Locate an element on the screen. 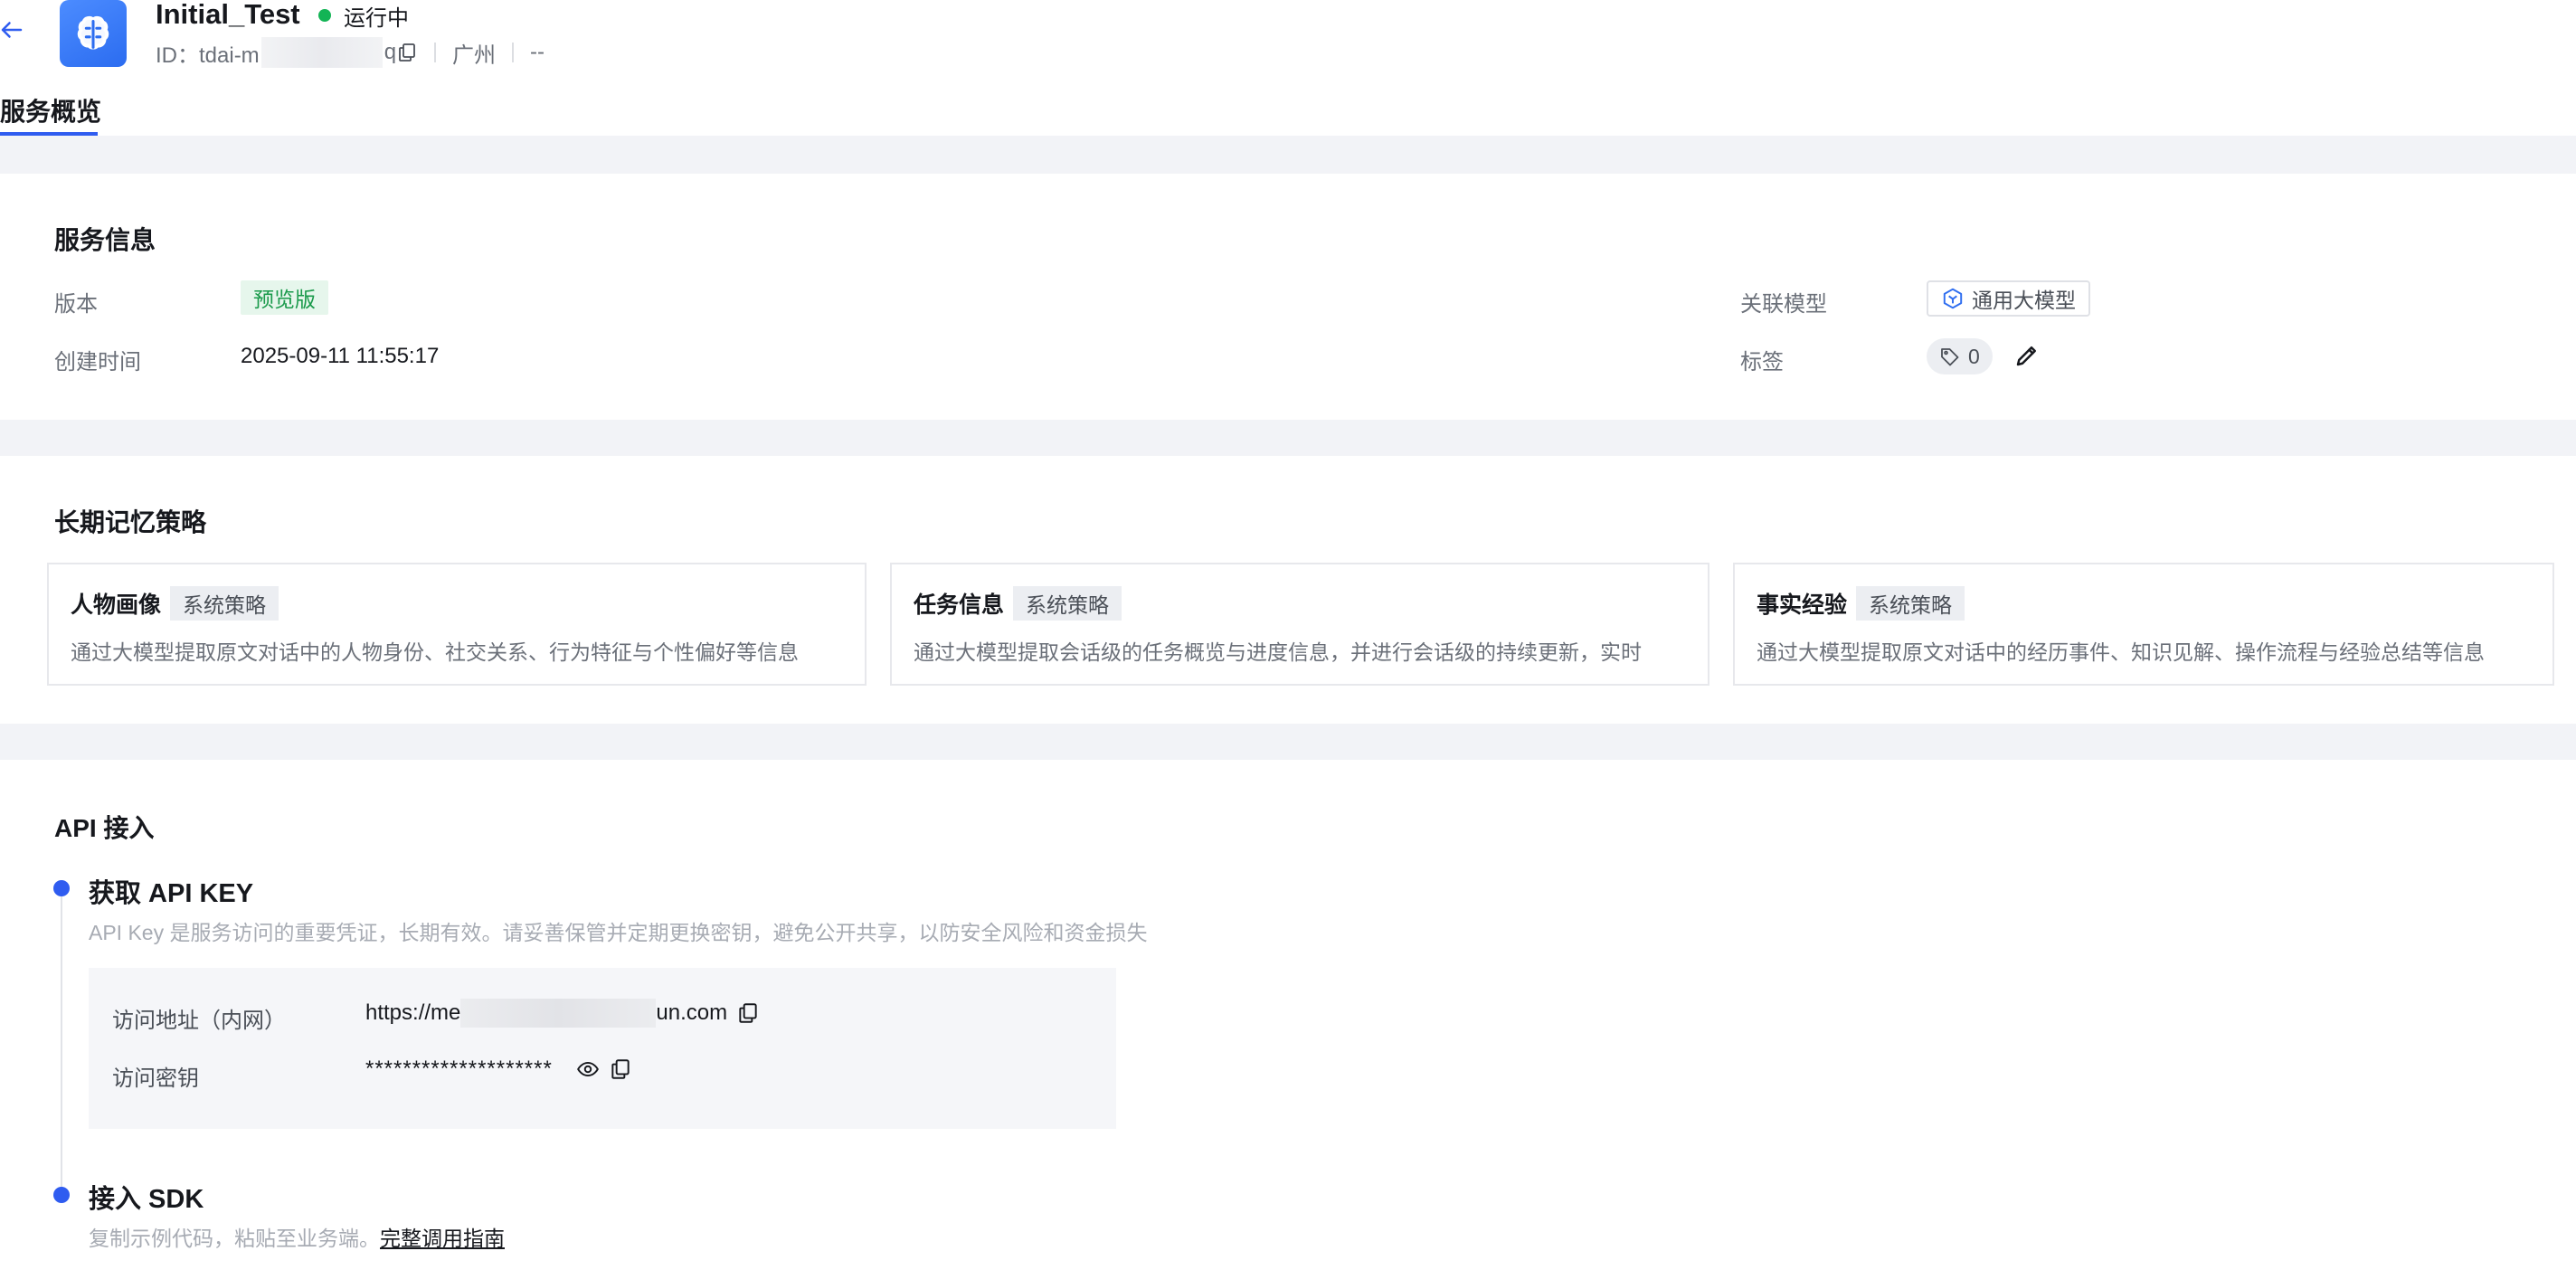 Image resolution: width=2576 pixels, height=1270 pixels. card-name: 人物画像 is located at coordinates (116, 605).